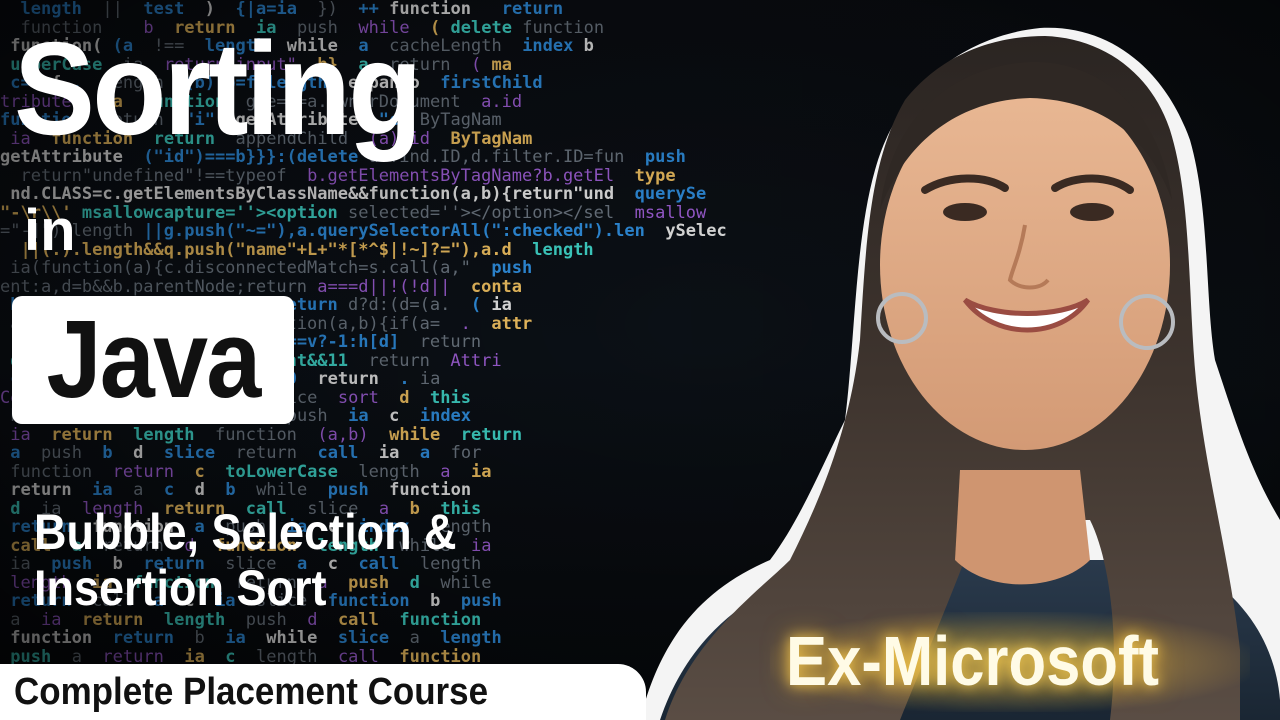 The width and height of the screenshot is (1280, 720). I want to click on left-eye, so click(965, 212).